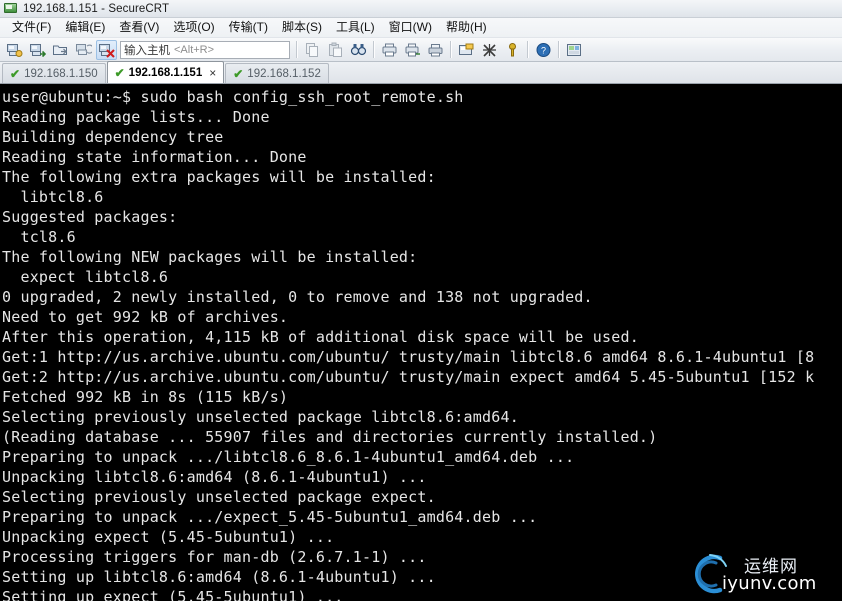 The image size is (842, 601). Describe the element at coordinates (512, 50) in the screenshot. I see `key-icon` at that location.